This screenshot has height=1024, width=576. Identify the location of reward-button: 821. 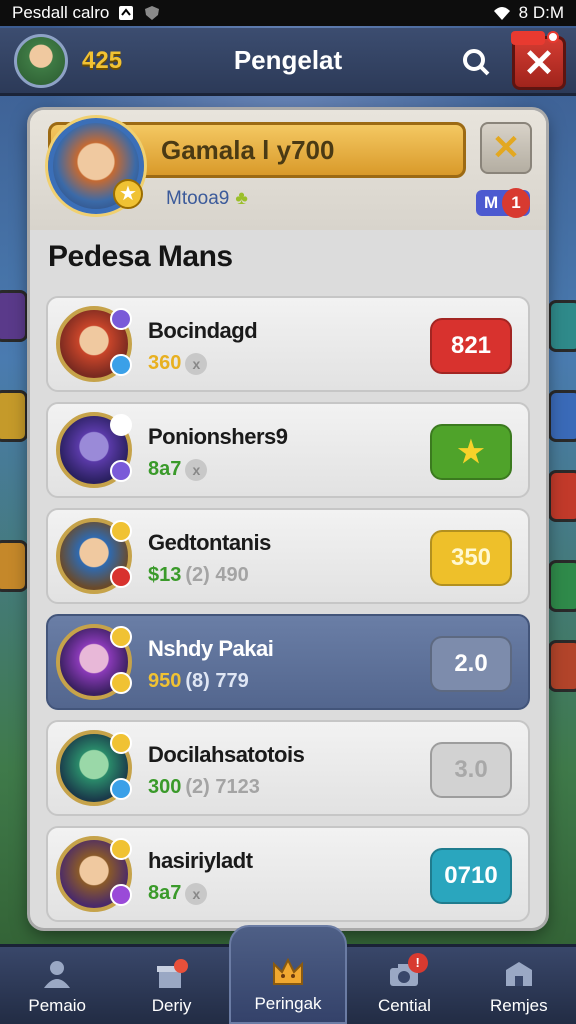
(471, 346).